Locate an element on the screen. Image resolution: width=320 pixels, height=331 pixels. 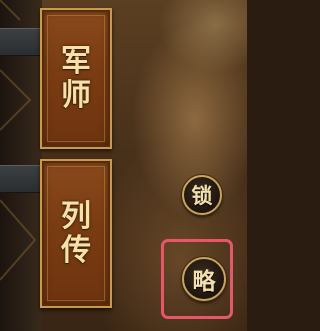
lock-button-label: 锁 is located at coordinates (202, 195).